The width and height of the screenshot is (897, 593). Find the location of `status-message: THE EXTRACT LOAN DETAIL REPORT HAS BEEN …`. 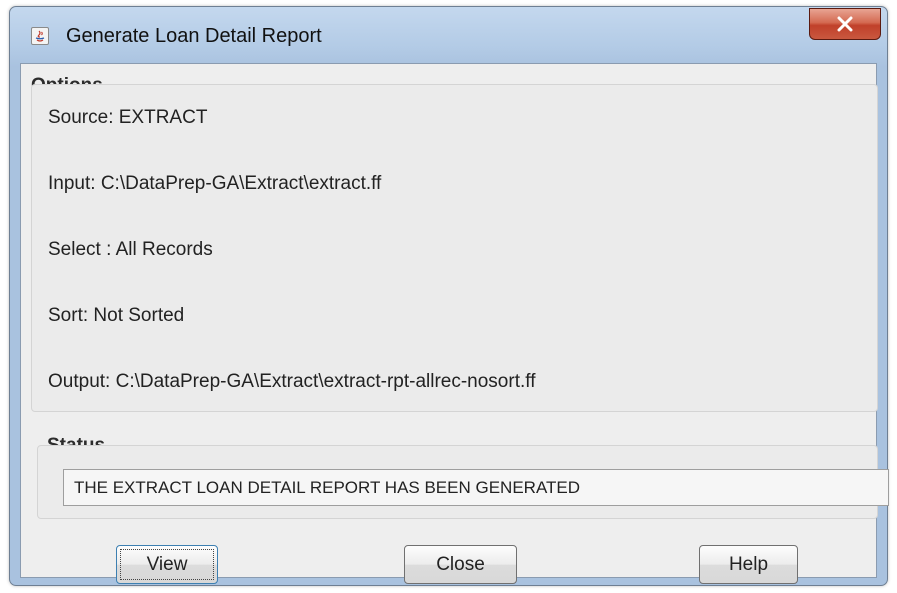

status-message: THE EXTRACT LOAN DETAIL REPORT HAS BEEN … is located at coordinates (476, 487).